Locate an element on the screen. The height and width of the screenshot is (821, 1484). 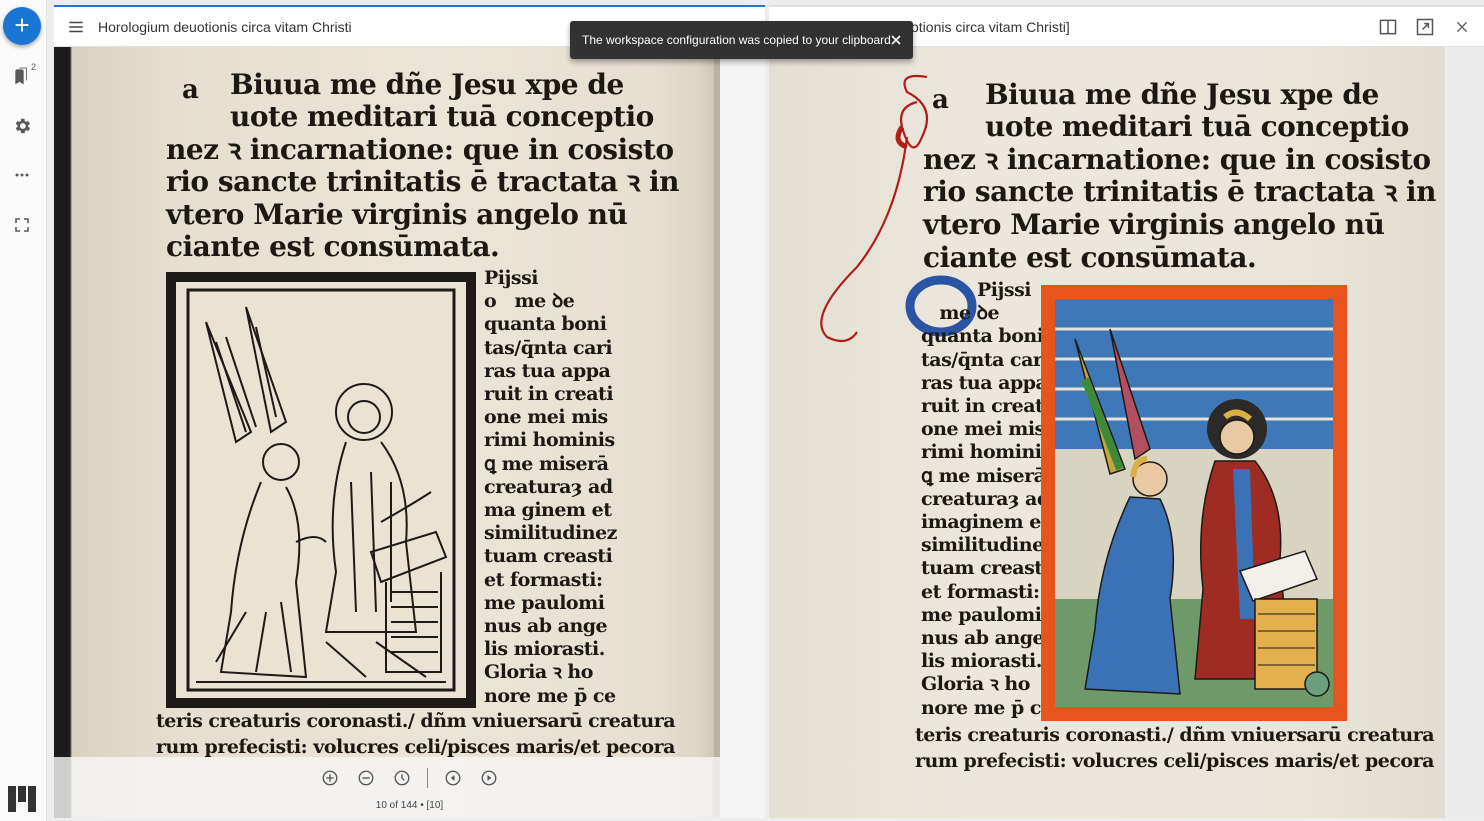
hamburger-menu-icon is located at coordinates (76, 26).